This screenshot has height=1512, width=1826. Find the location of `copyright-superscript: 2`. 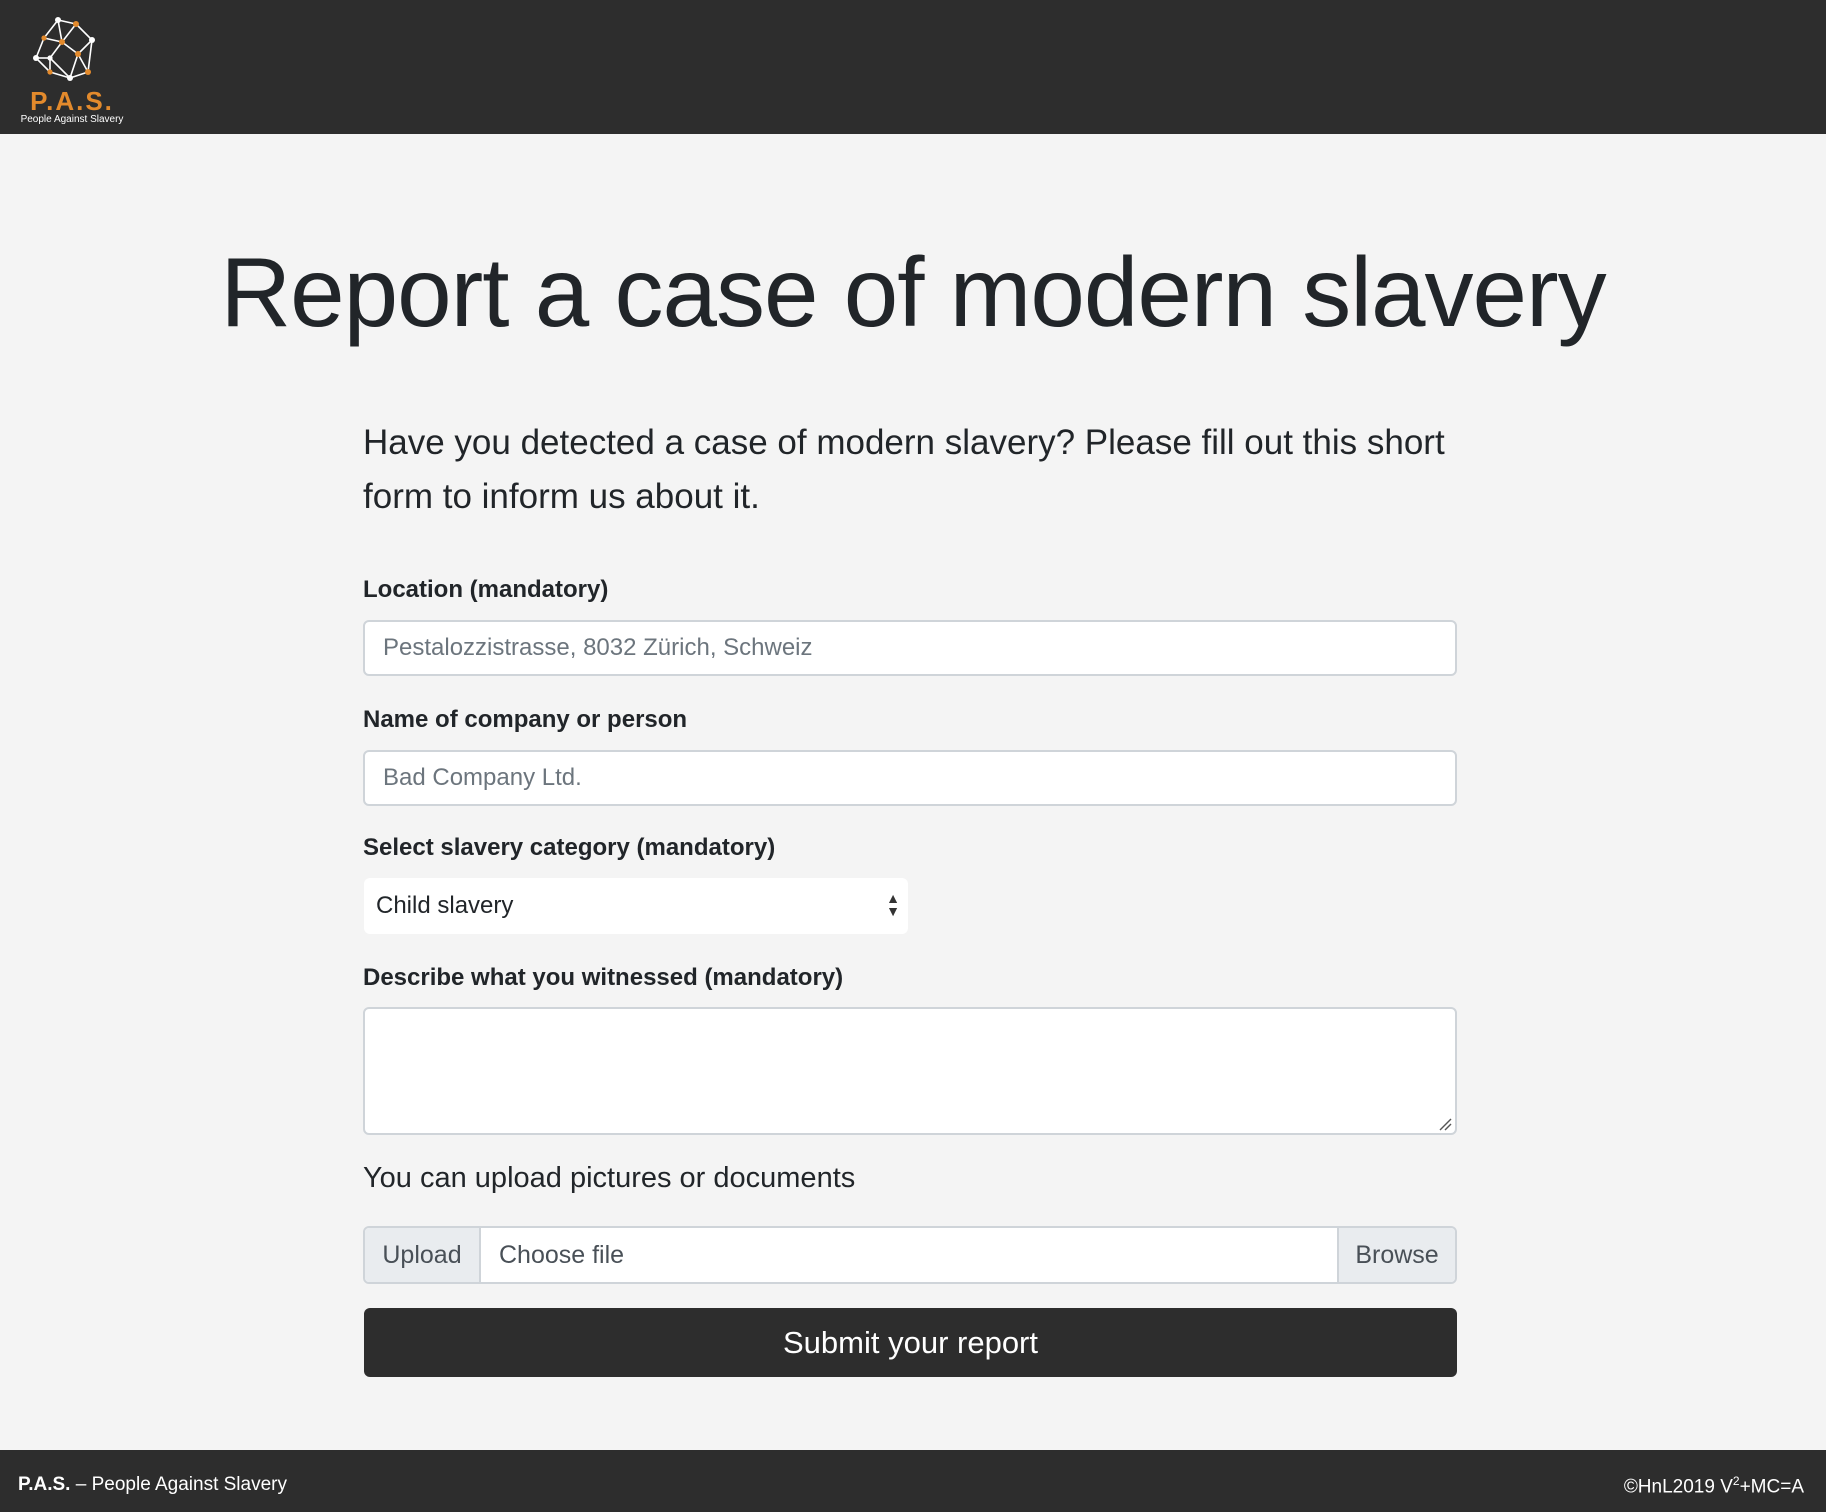

copyright-superscript: 2 is located at coordinates (1736, 1481).